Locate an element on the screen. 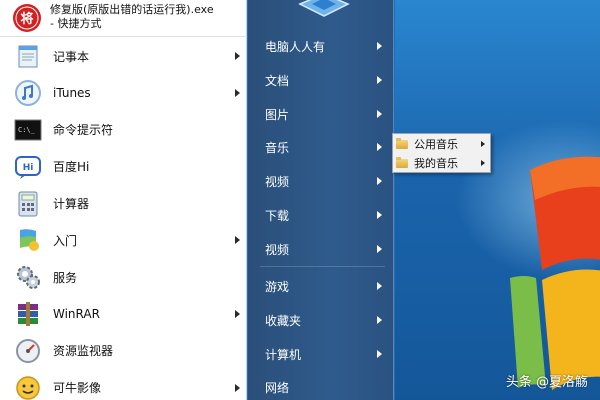 The image size is (600, 400). places-item-computer-everyone: 电脑人人有 is located at coordinates (321, 46).